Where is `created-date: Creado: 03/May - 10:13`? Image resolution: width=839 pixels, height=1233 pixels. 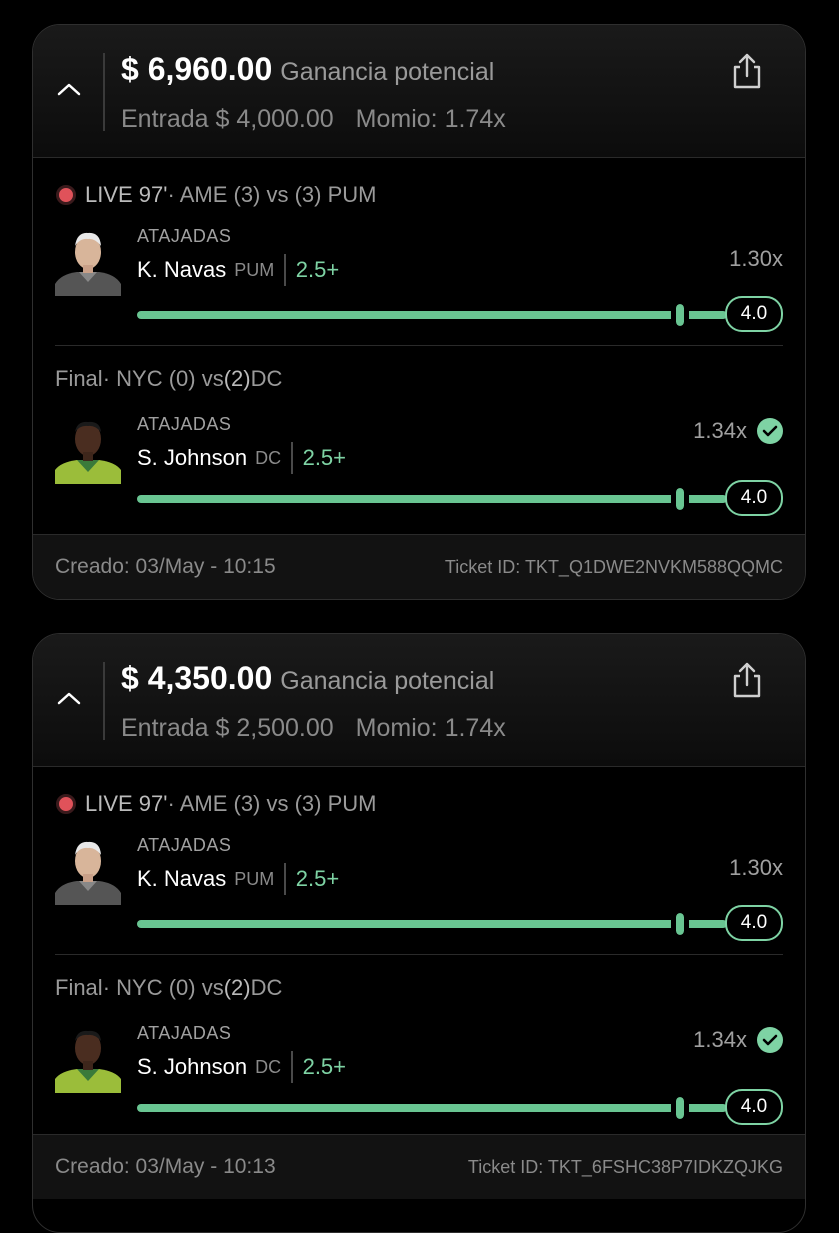 created-date: Creado: 03/May - 10:13 is located at coordinates (165, 1166).